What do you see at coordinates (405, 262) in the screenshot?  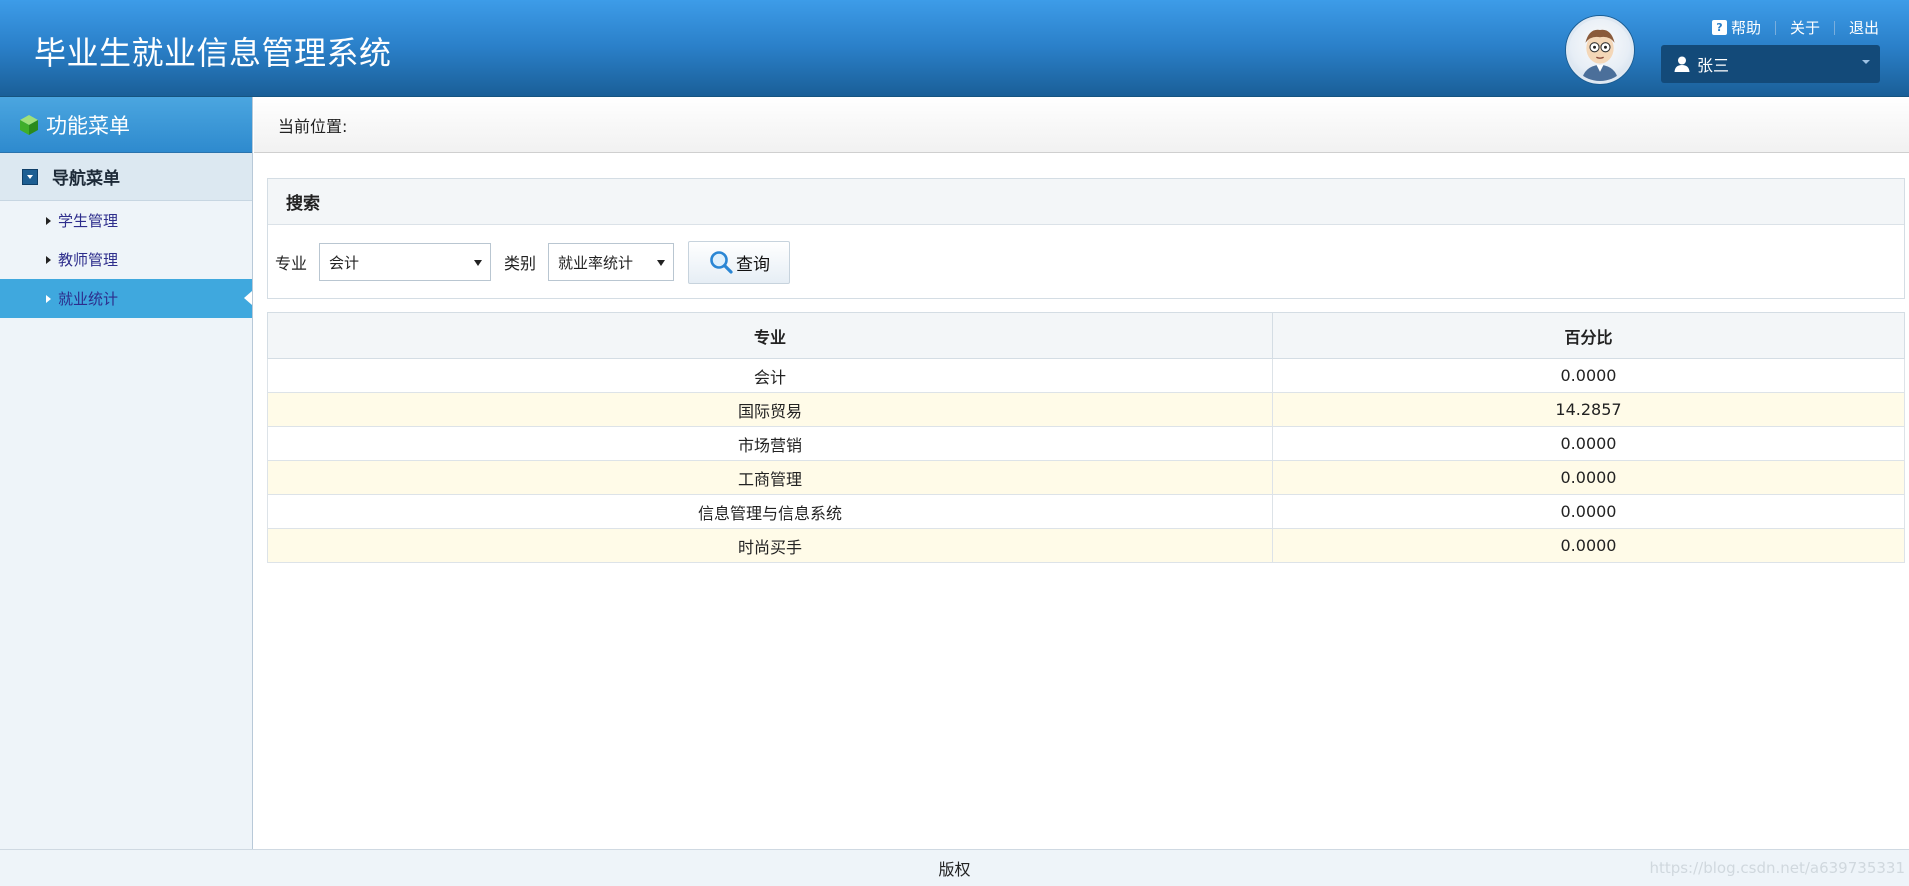 I see `major-select: 会计` at bounding box center [405, 262].